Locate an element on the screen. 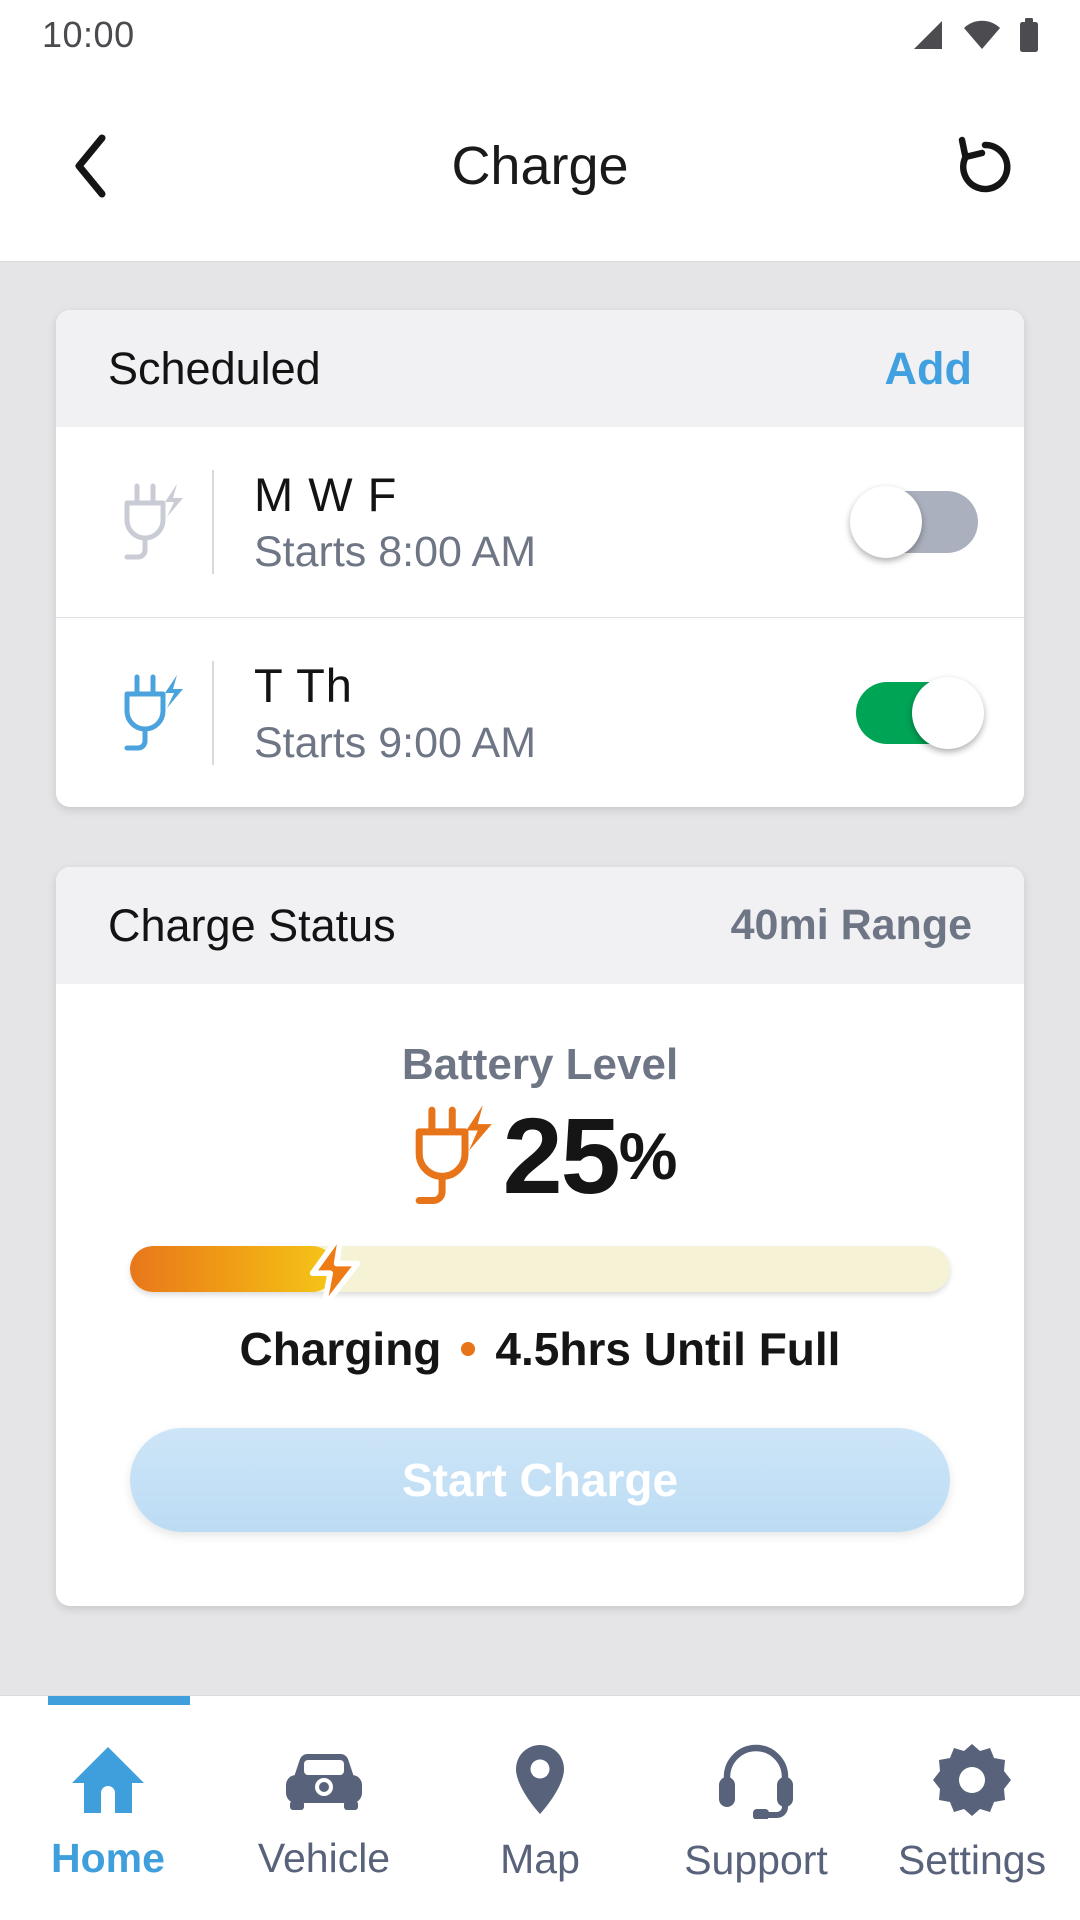 The image size is (1080, 1920). status-bar-clock: 10:00 is located at coordinates (88, 34).